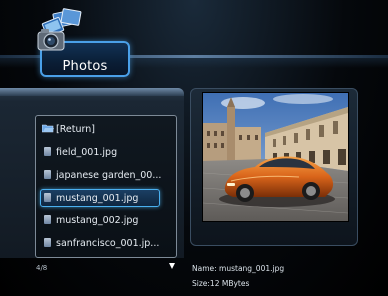 The height and width of the screenshot is (296, 388). I want to click on list-item: field_001.jpg, so click(104, 153).